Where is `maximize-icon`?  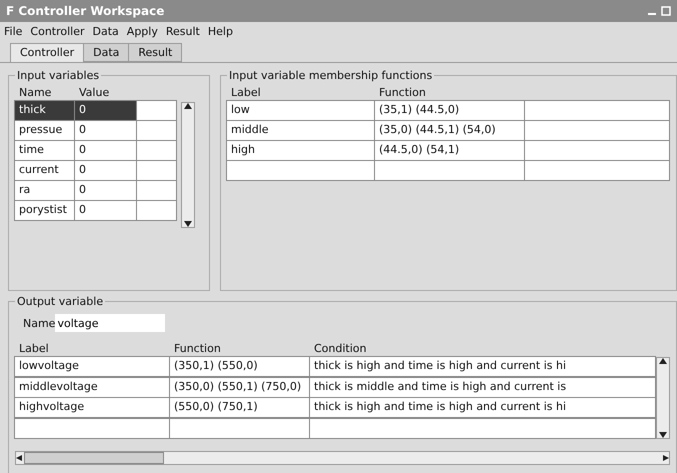 maximize-icon is located at coordinates (666, 11).